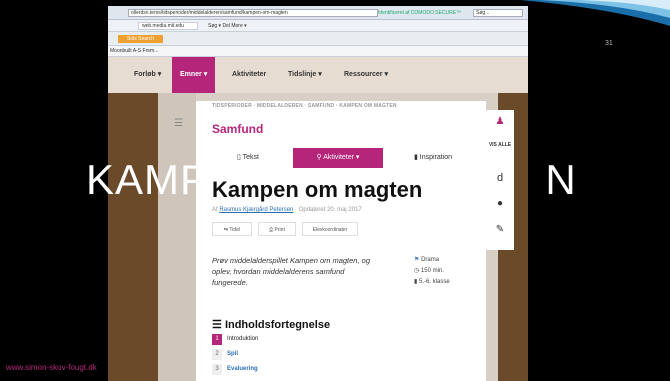  What do you see at coordinates (561, 179) in the screenshot?
I see `slide-title-right: N` at bounding box center [561, 179].